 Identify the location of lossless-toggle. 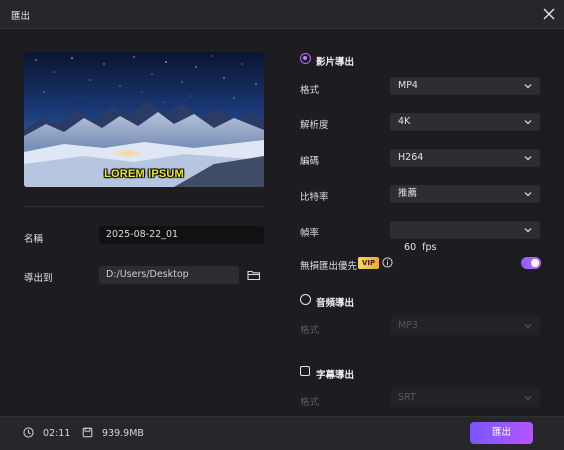
(531, 263).